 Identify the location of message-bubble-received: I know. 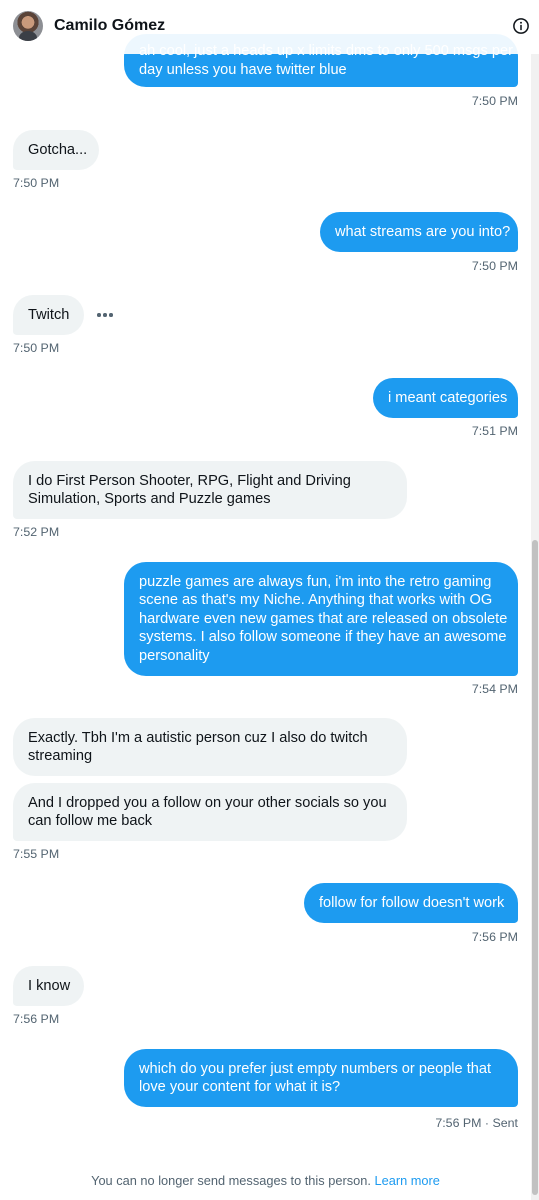
(48, 986).